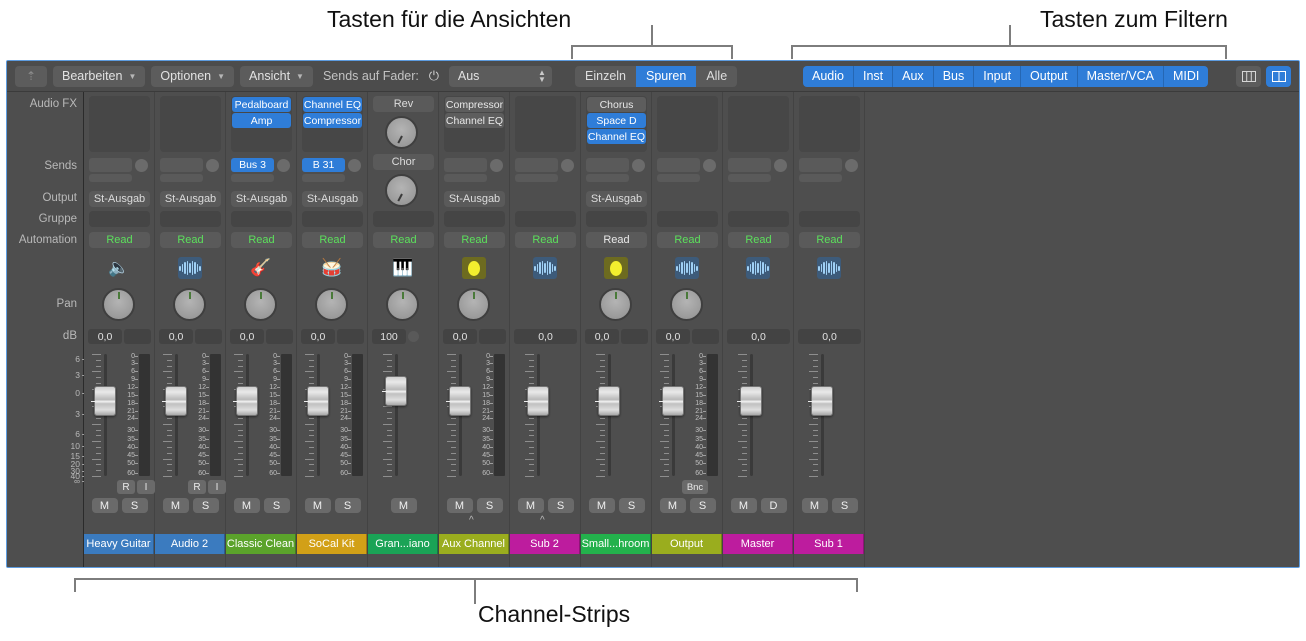 This screenshot has height=641, width=1306. What do you see at coordinates (998, 76) in the screenshot?
I see `filter-input: Input` at bounding box center [998, 76].